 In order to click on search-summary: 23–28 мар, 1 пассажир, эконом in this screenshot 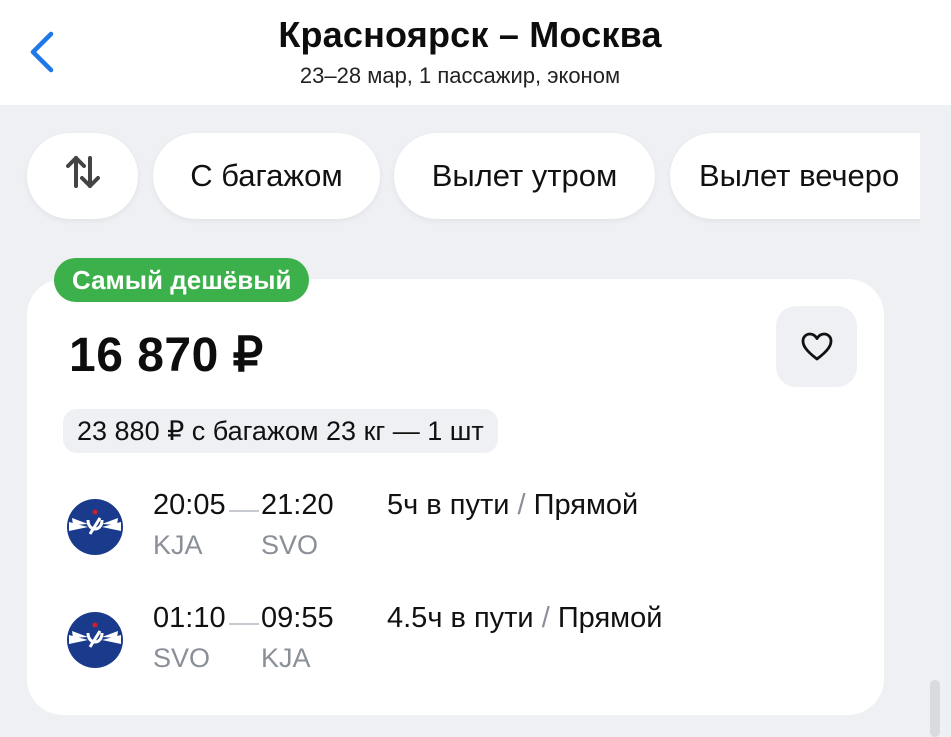, I will do `click(460, 75)`.